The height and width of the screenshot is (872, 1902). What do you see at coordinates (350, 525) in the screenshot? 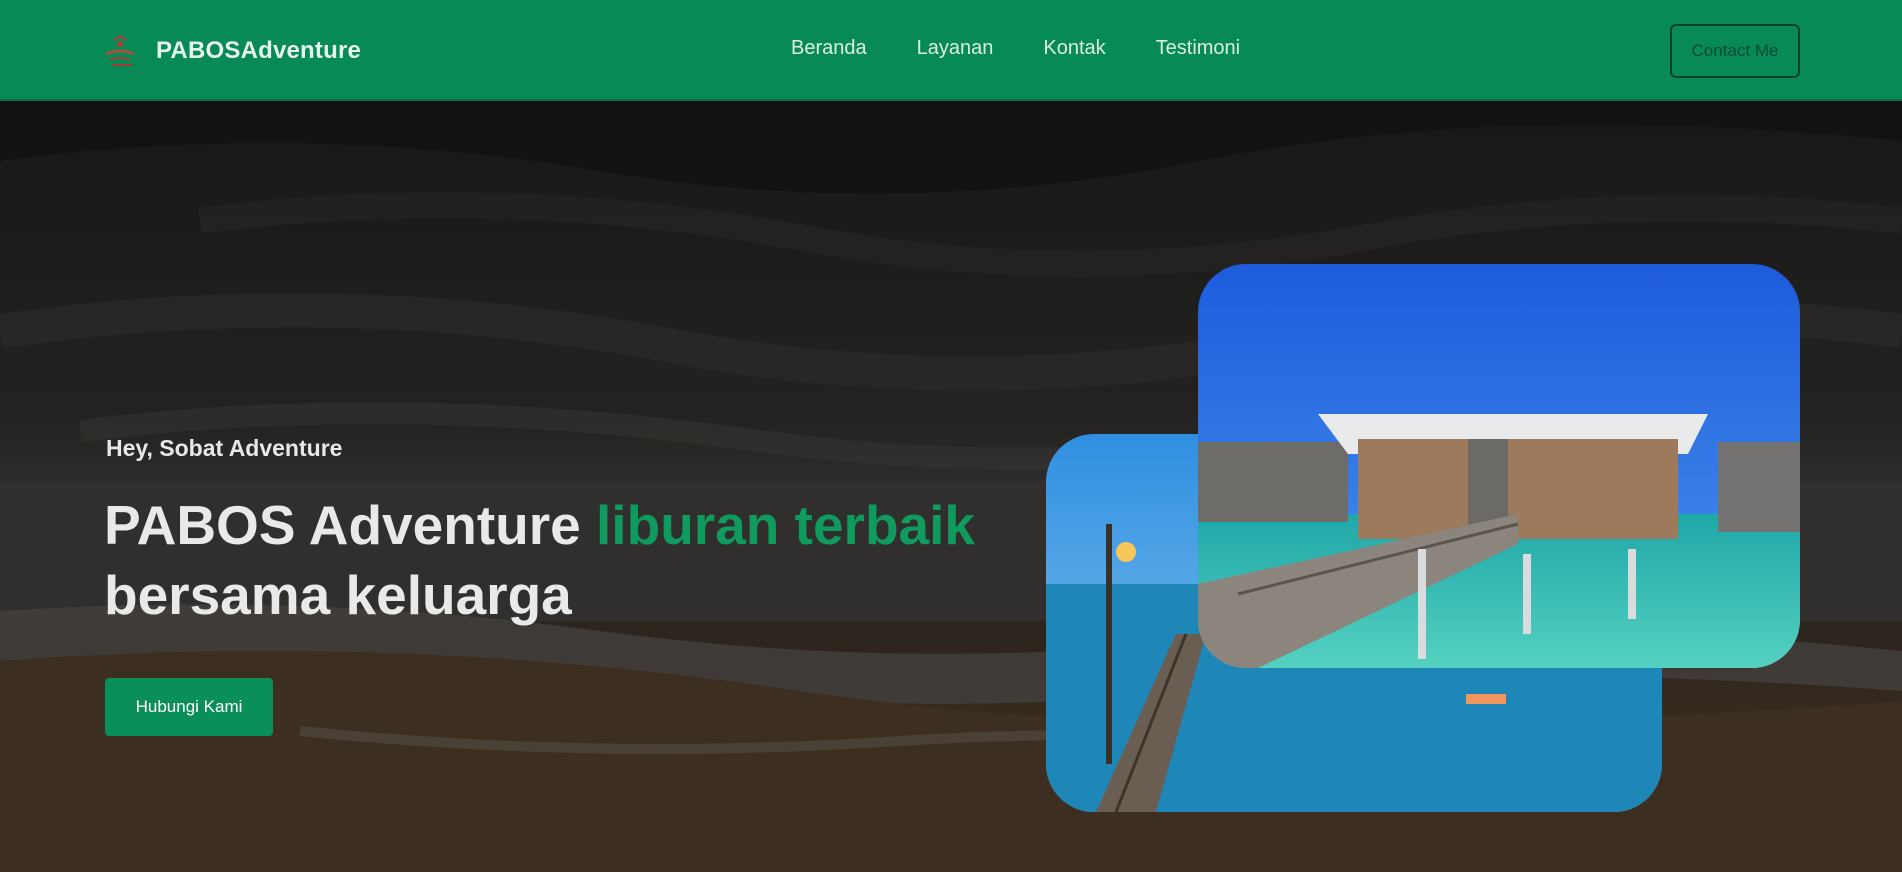
I see `headline-part-1: PABOS Adventure` at bounding box center [350, 525].